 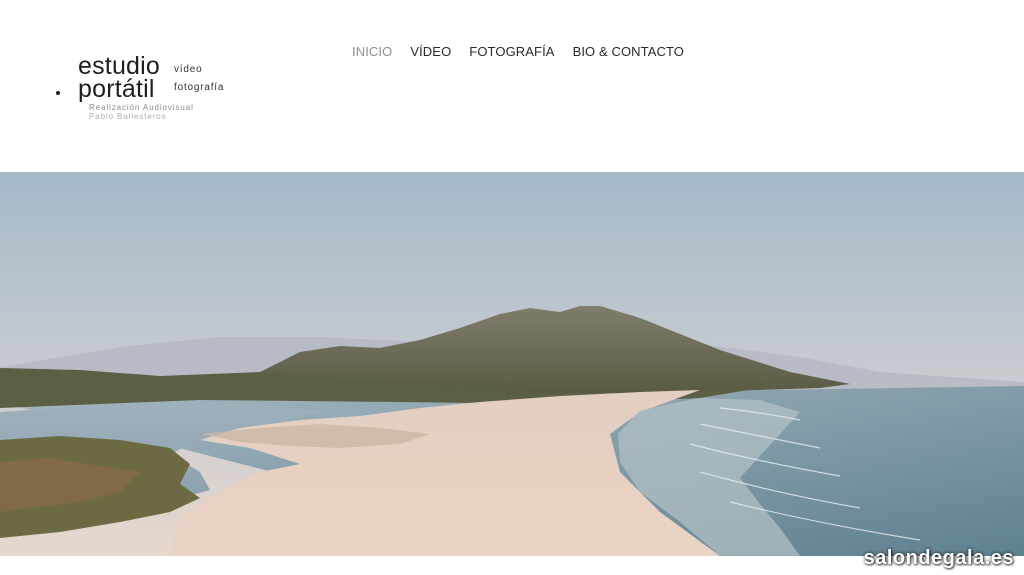 What do you see at coordinates (141, 107) in the screenshot?
I see `logo-subtitle-role: Realización Audiovisual` at bounding box center [141, 107].